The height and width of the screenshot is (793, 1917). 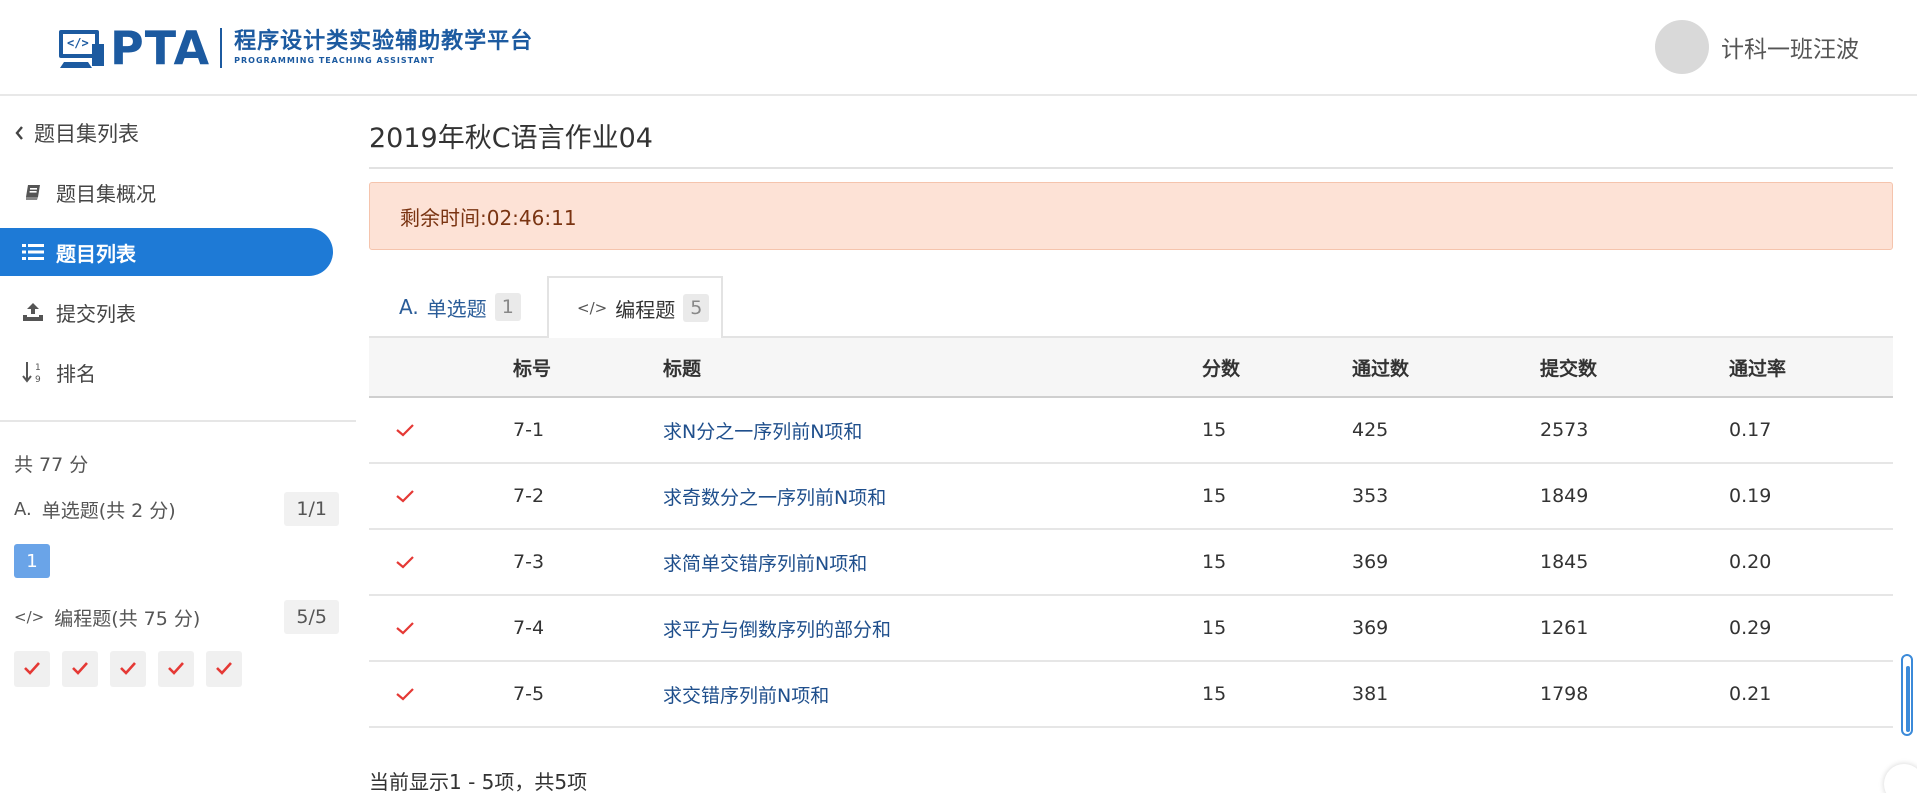 What do you see at coordinates (1750, 430) in the screenshot?
I see `problem-pass-rate: 0.17` at bounding box center [1750, 430].